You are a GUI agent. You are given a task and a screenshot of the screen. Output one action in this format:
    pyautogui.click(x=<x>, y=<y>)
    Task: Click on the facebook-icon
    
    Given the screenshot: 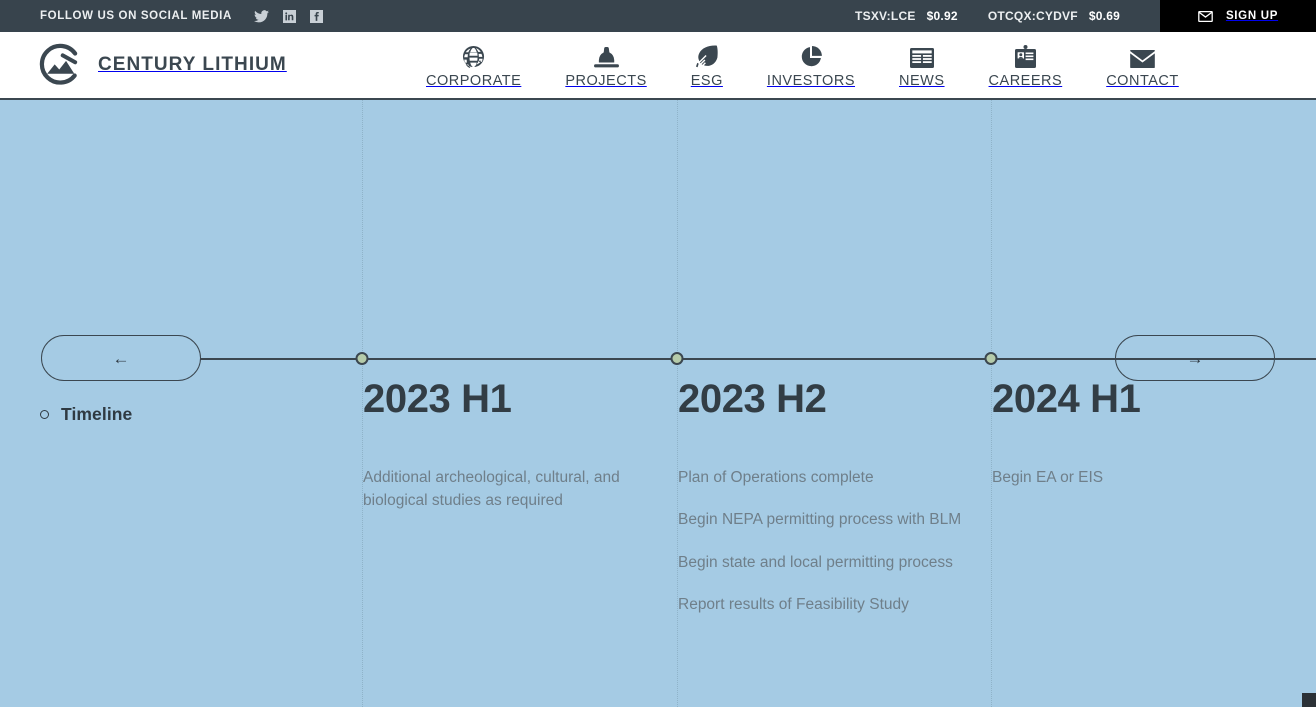 What is the action you would take?
    pyautogui.click(x=316, y=16)
    